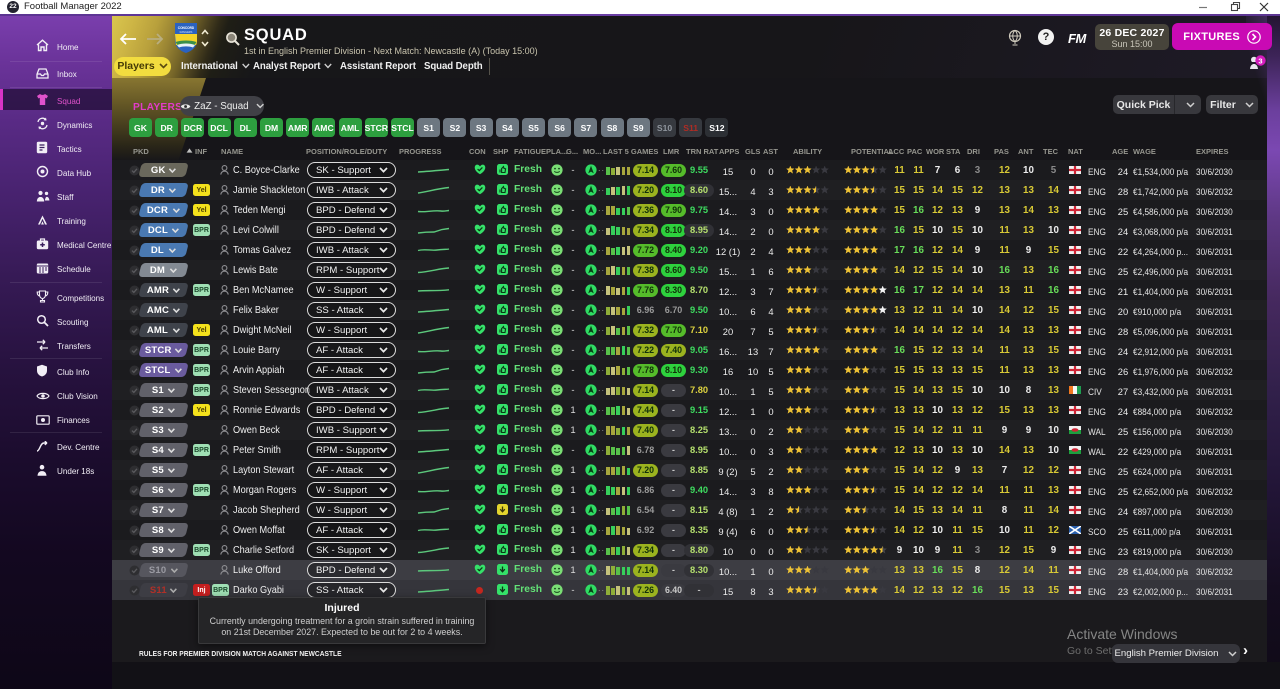 This screenshot has width=1280, height=689. What do you see at coordinates (186, 32) in the screenshot?
I see `svg-text: RANGERS` at bounding box center [186, 32].